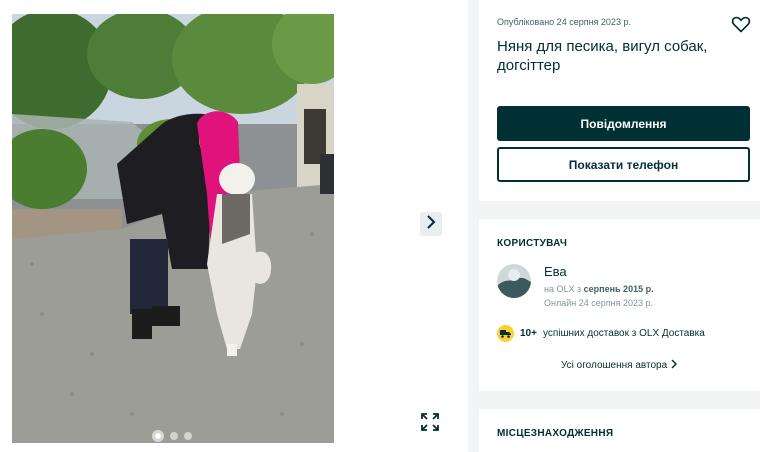 The image size is (760, 452). Describe the element at coordinates (563, 289) in the screenshot. I see `member-since-prefix: на OLX з` at that location.